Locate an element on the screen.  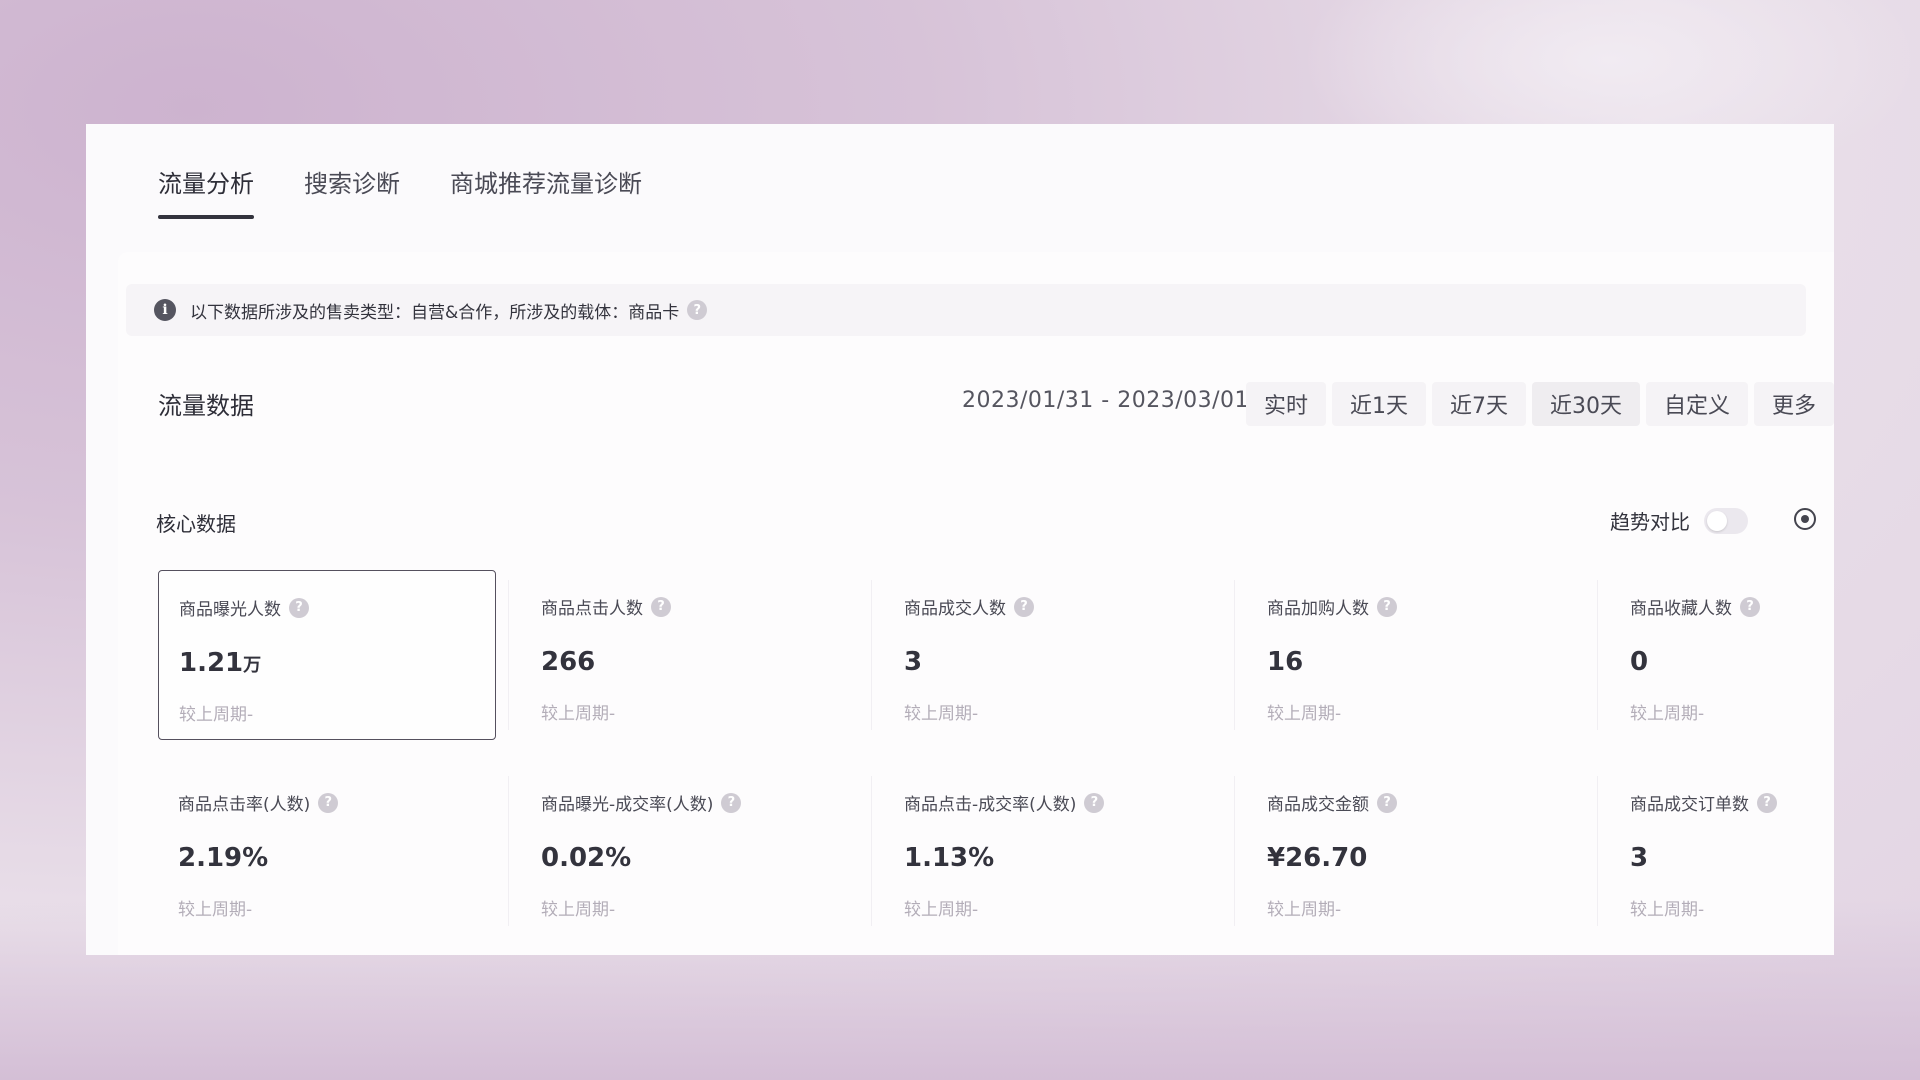
range-30day-button: 近30天 is located at coordinates (1585, 404).